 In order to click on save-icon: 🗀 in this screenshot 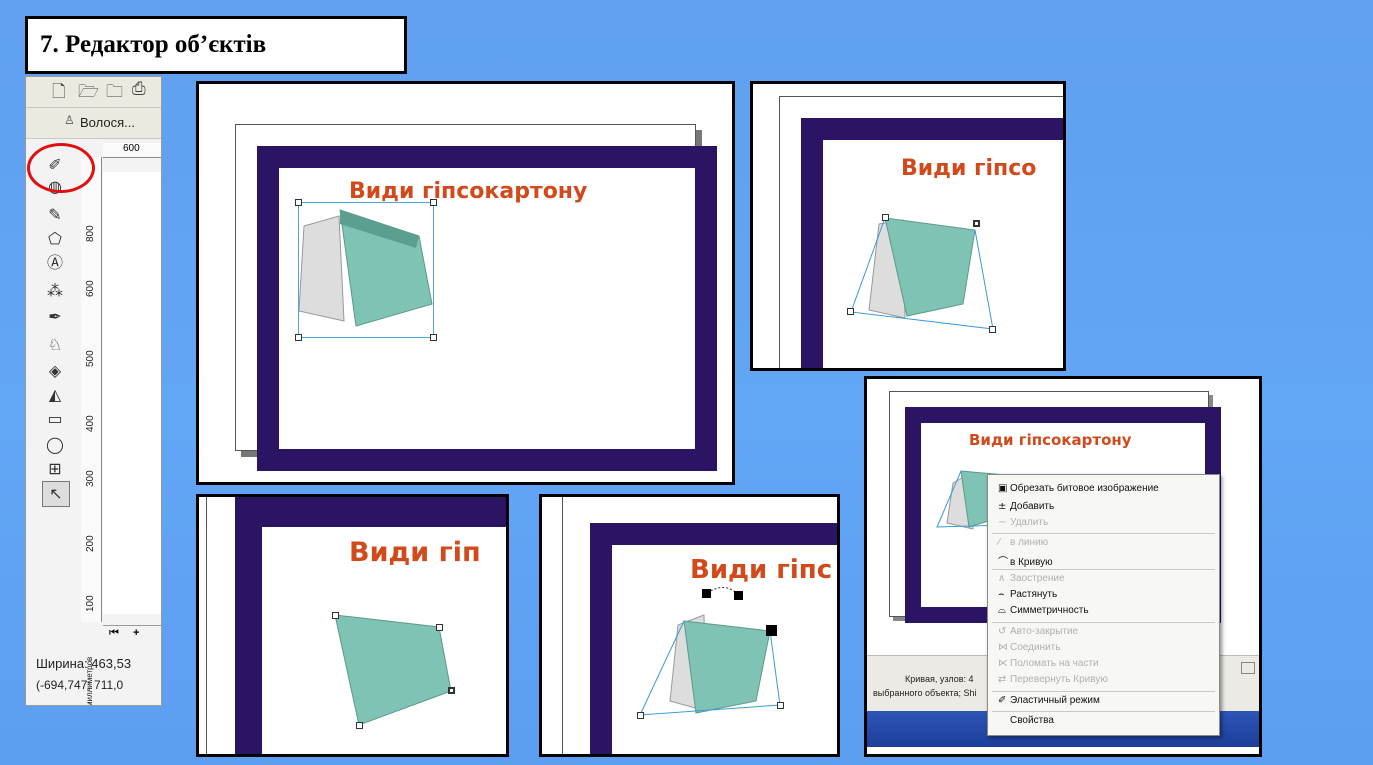, I will do `click(114, 93)`.